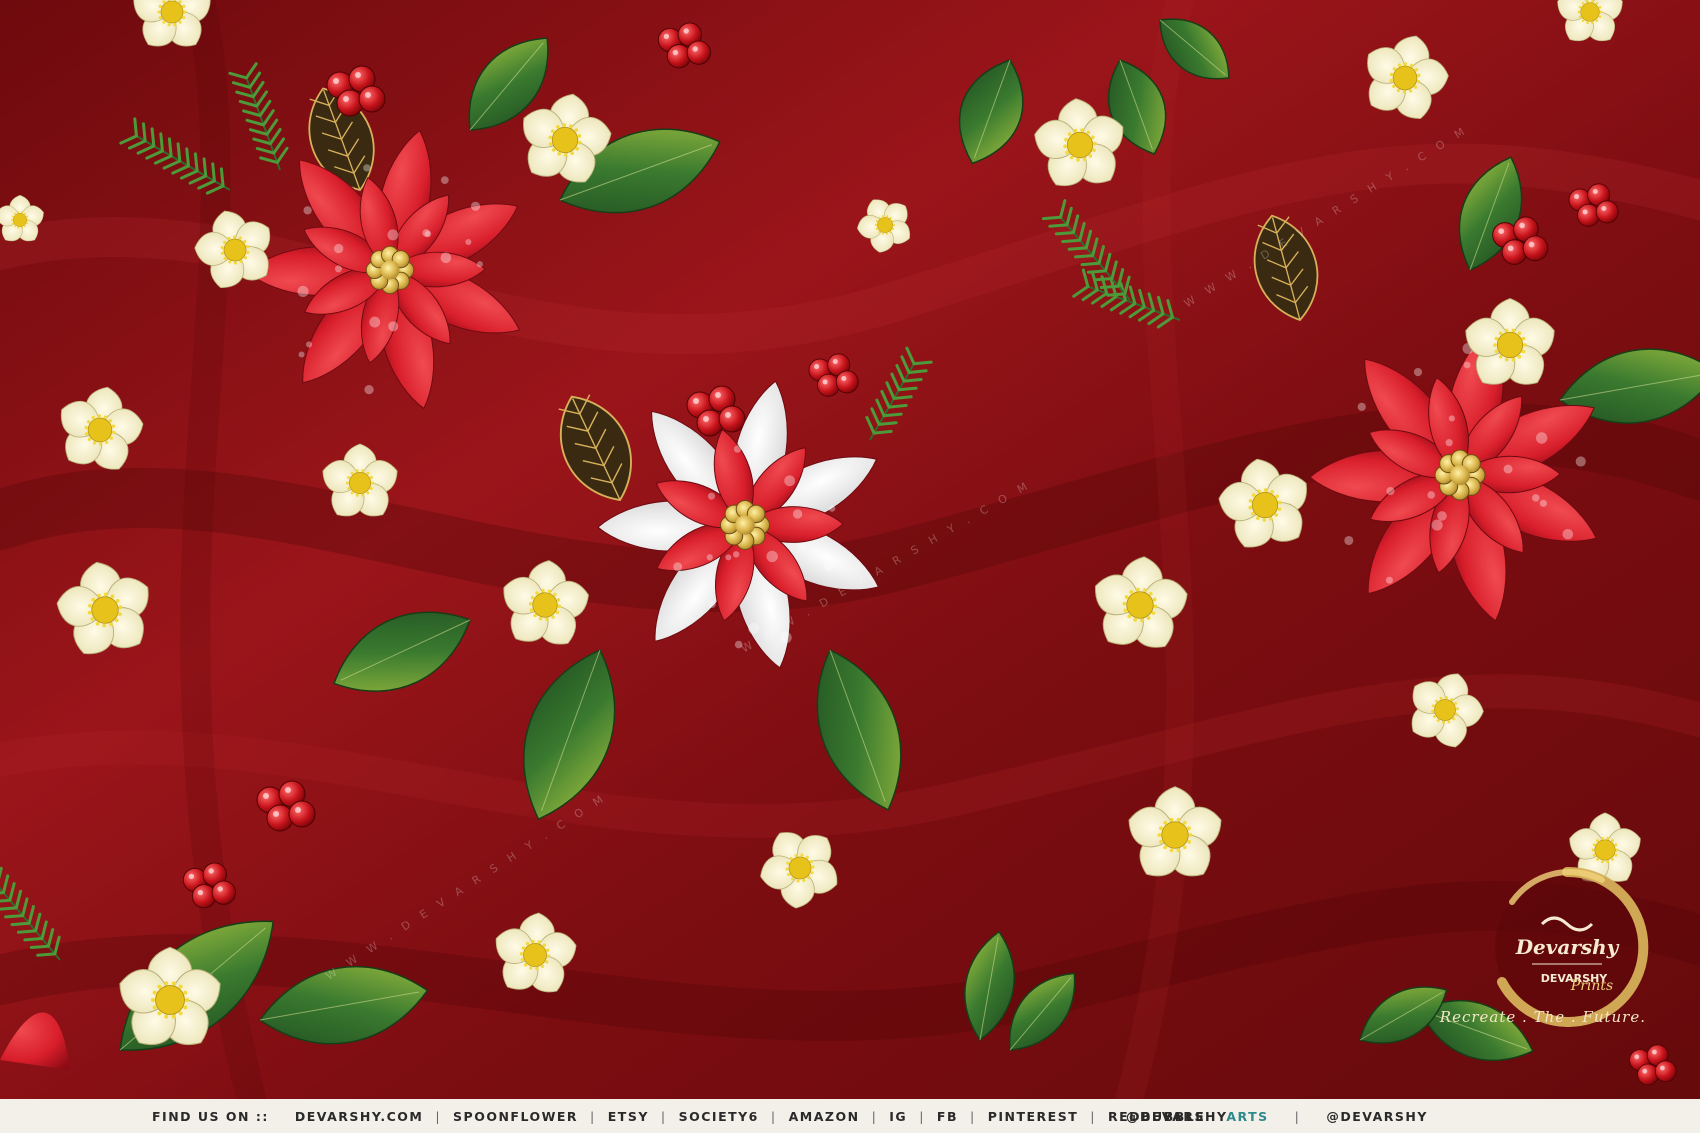 The image size is (1700, 1133). Describe the element at coordinates (515, 1116) in the screenshot. I see `link-spoonflower: SPOONFLOWER` at that location.